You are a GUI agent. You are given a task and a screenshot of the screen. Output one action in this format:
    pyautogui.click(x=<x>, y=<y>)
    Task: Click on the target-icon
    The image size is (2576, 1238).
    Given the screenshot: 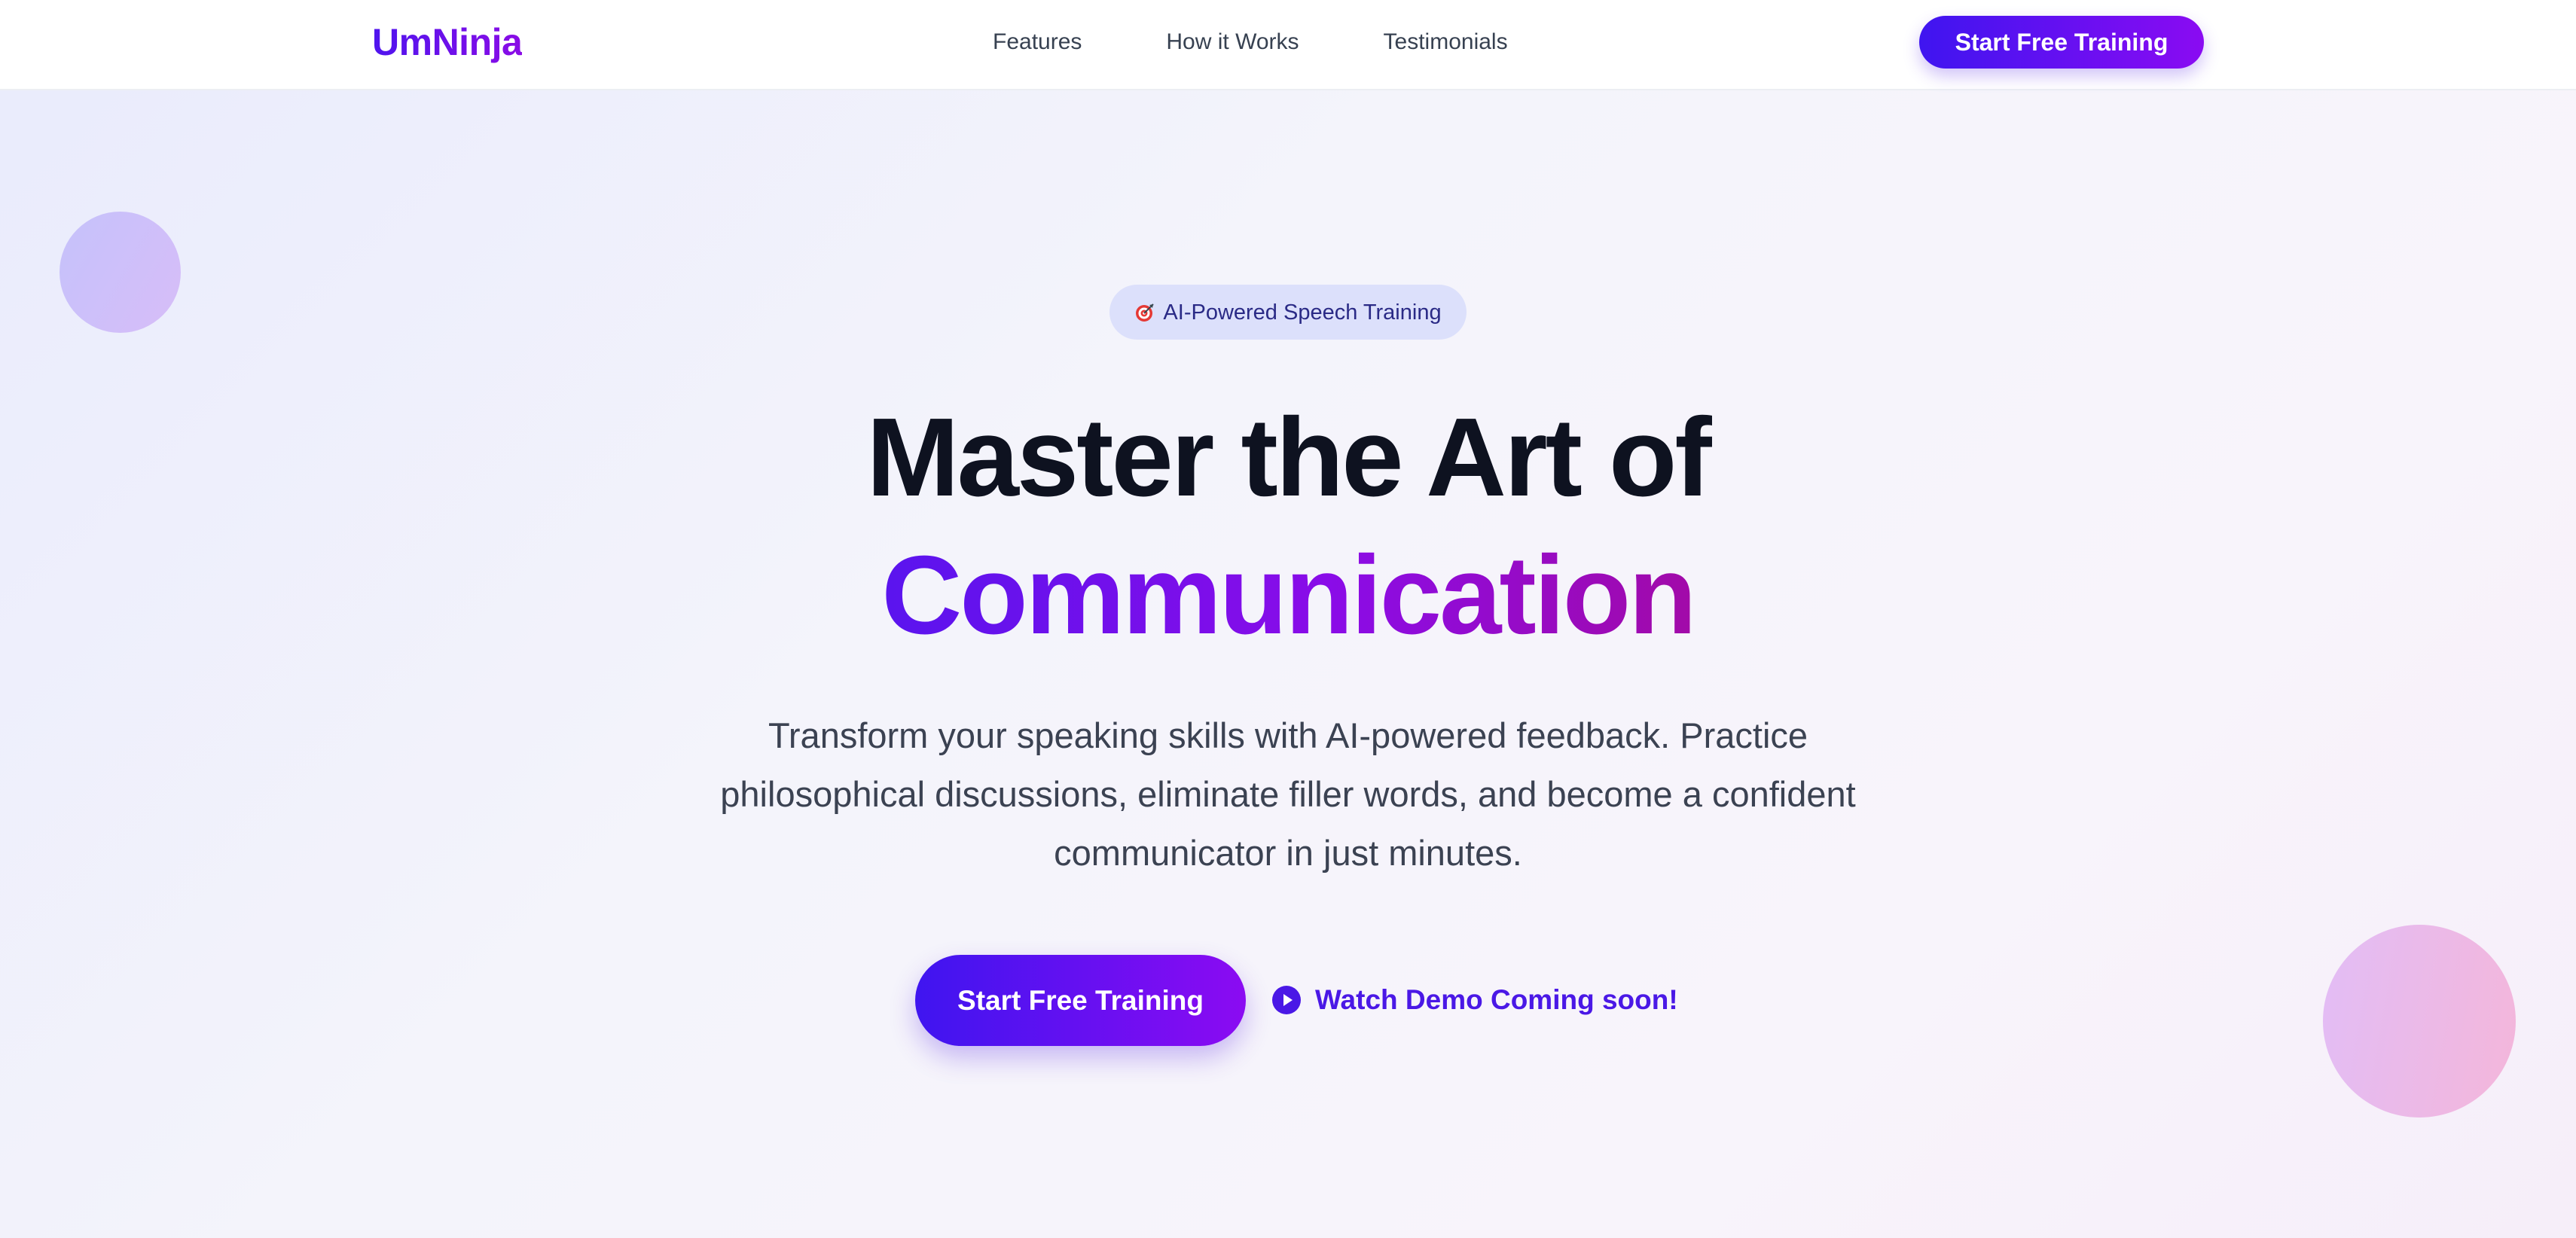 What is the action you would take?
    pyautogui.click(x=1145, y=313)
    